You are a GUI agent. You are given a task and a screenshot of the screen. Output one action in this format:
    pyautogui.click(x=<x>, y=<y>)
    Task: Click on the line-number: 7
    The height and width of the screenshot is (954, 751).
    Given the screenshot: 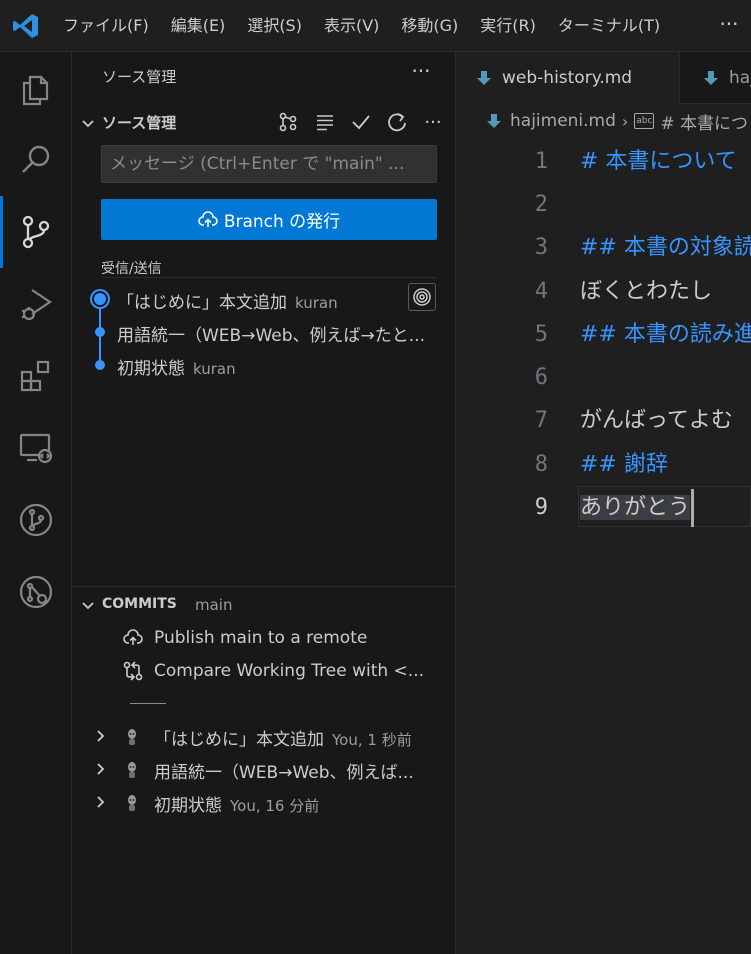 What is the action you would take?
    pyautogui.click(x=541, y=420)
    